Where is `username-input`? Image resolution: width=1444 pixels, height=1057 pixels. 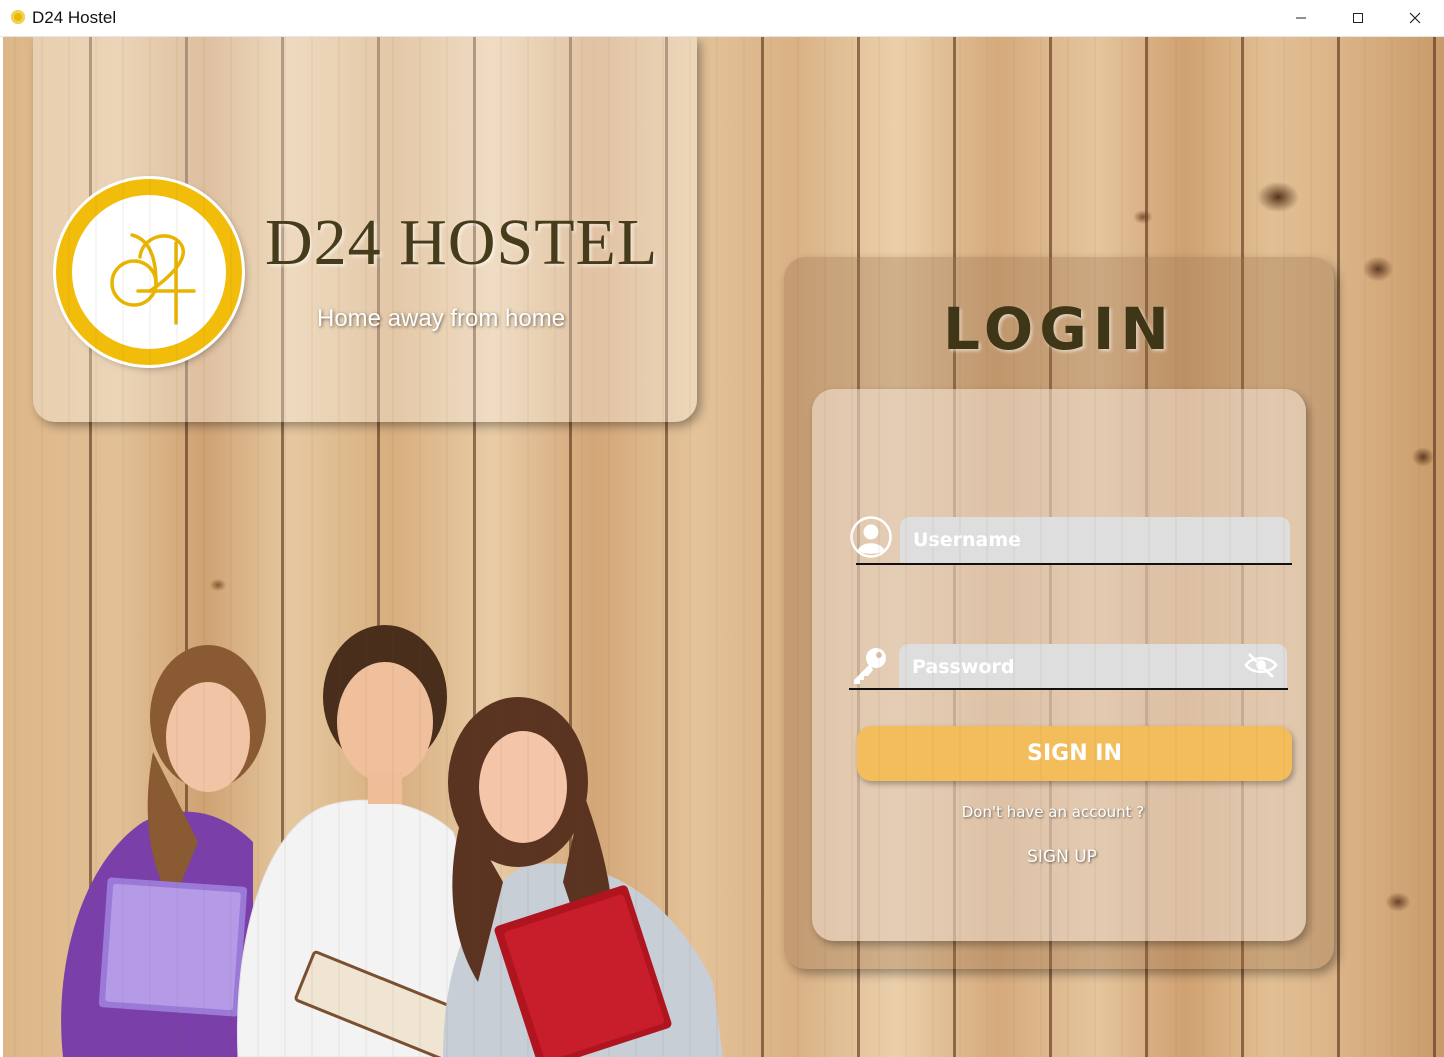
username-input is located at coordinates (1095, 540).